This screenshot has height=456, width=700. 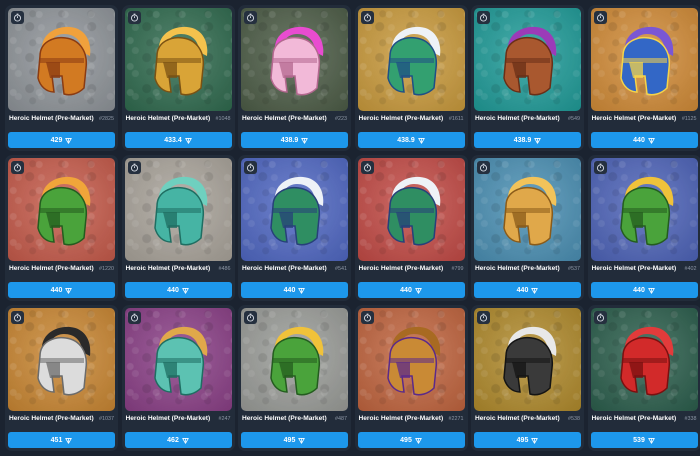 I want to click on gift-card: Heroic Helmet (Pre-Market) #538 495, so click(x=527, y=378).